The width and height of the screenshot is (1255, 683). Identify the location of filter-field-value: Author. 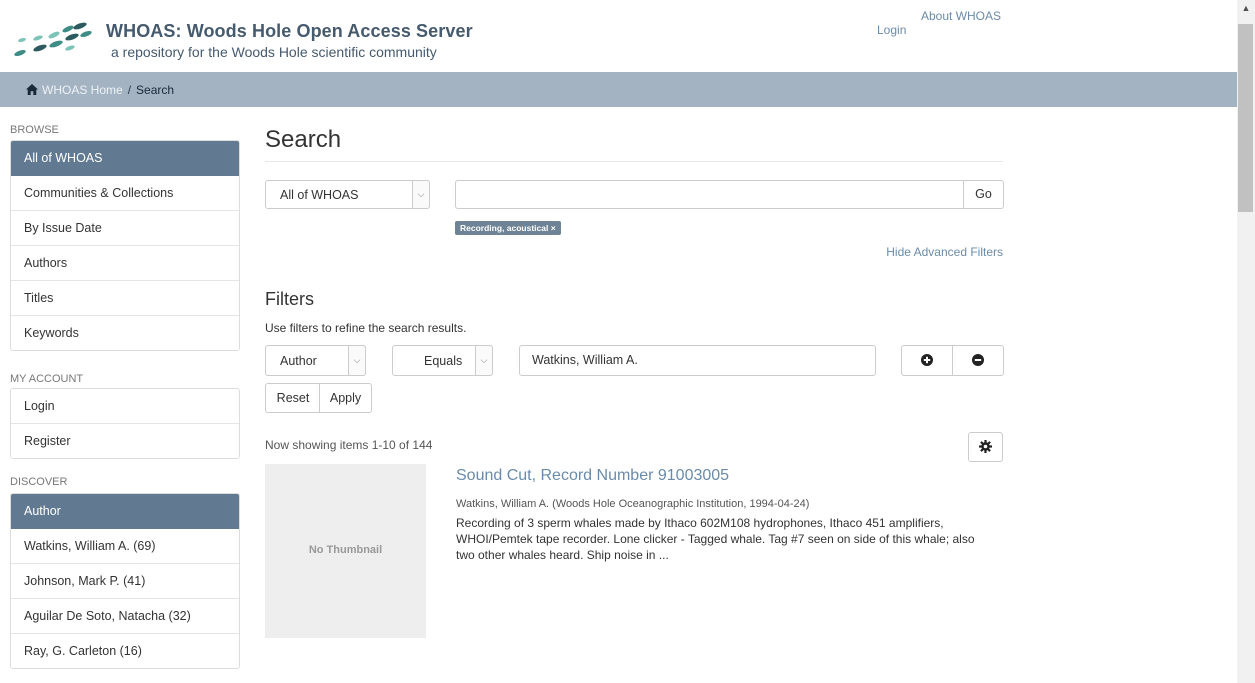
(298, 361).